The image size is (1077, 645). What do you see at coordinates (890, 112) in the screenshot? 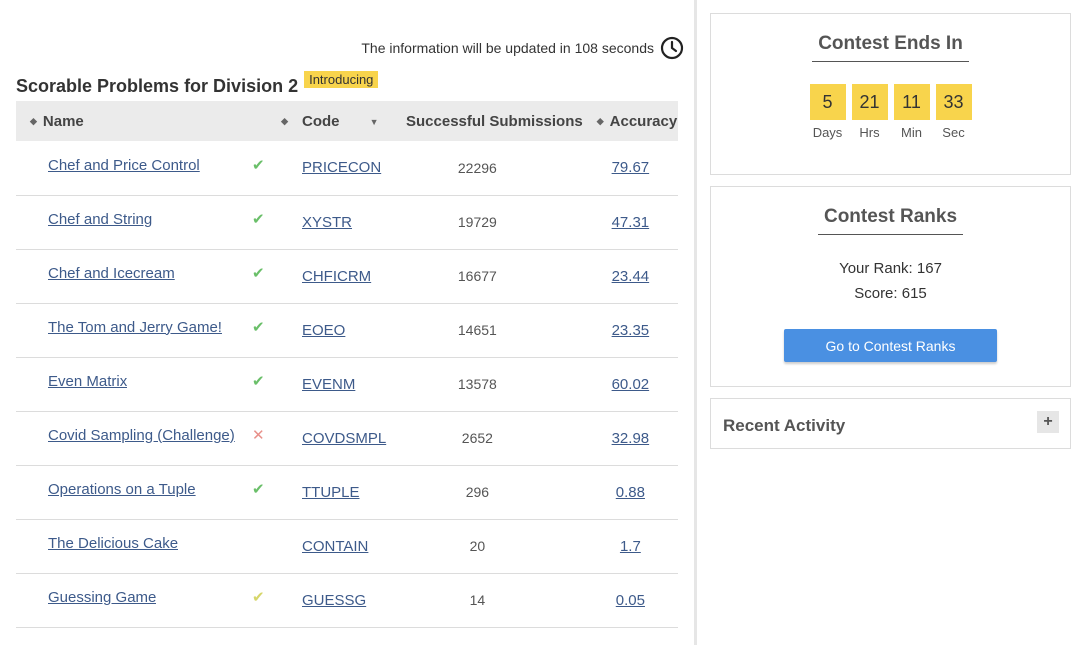
I see `countdown: 5 Days 21 Hrs 11 Min 33 Sec` at bounding box center [890, 112].